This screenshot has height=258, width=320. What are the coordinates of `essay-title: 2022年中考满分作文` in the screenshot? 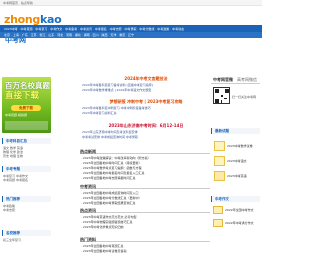 It's located at (242, 223).